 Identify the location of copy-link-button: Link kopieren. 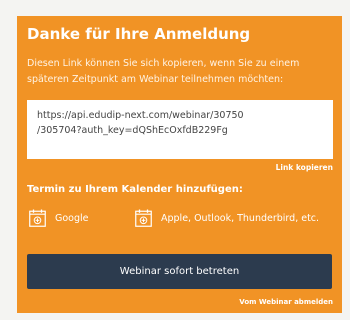
(304, 167).